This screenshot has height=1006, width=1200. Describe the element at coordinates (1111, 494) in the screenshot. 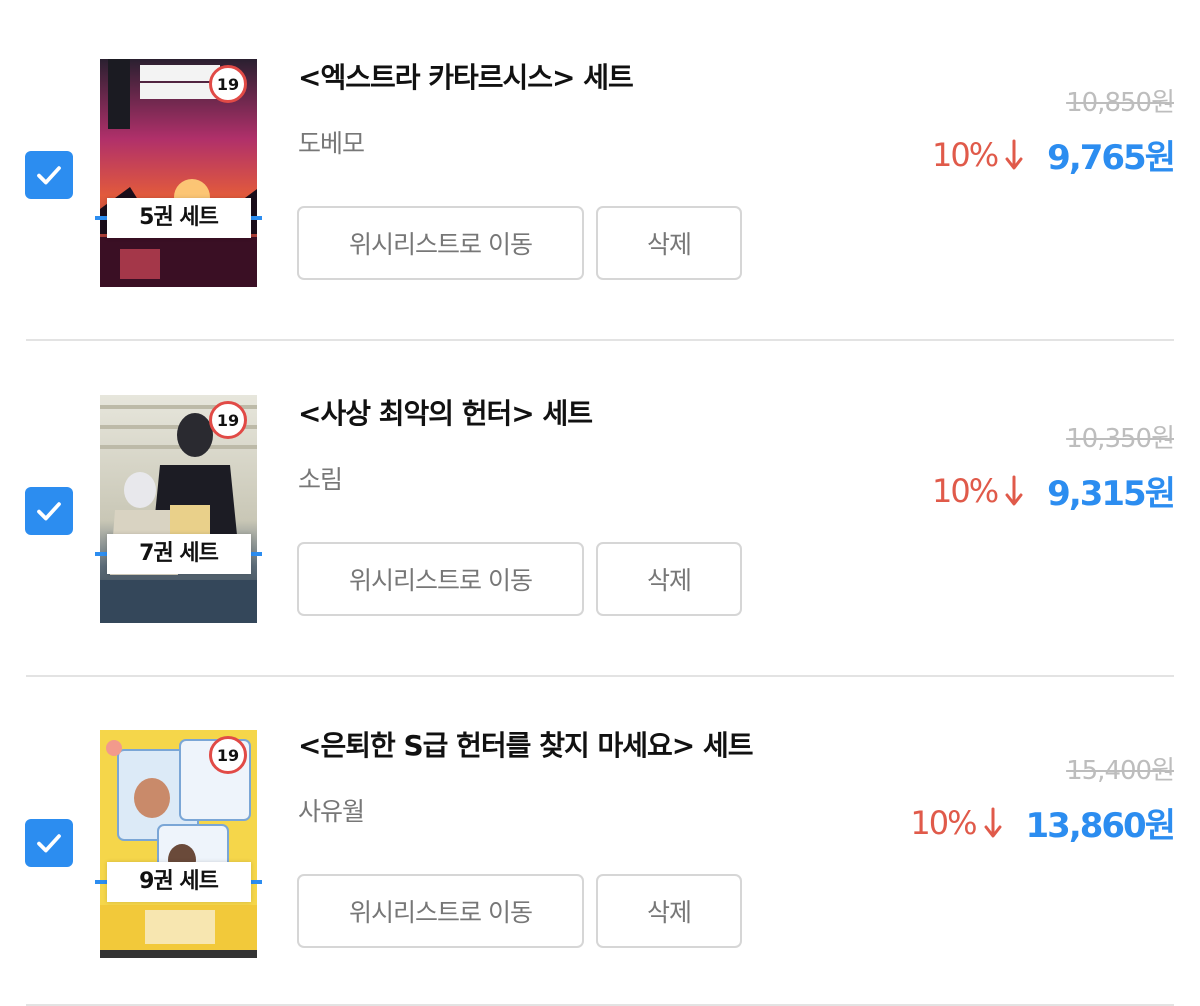

I see `sale-price: 9,315원` at that location.